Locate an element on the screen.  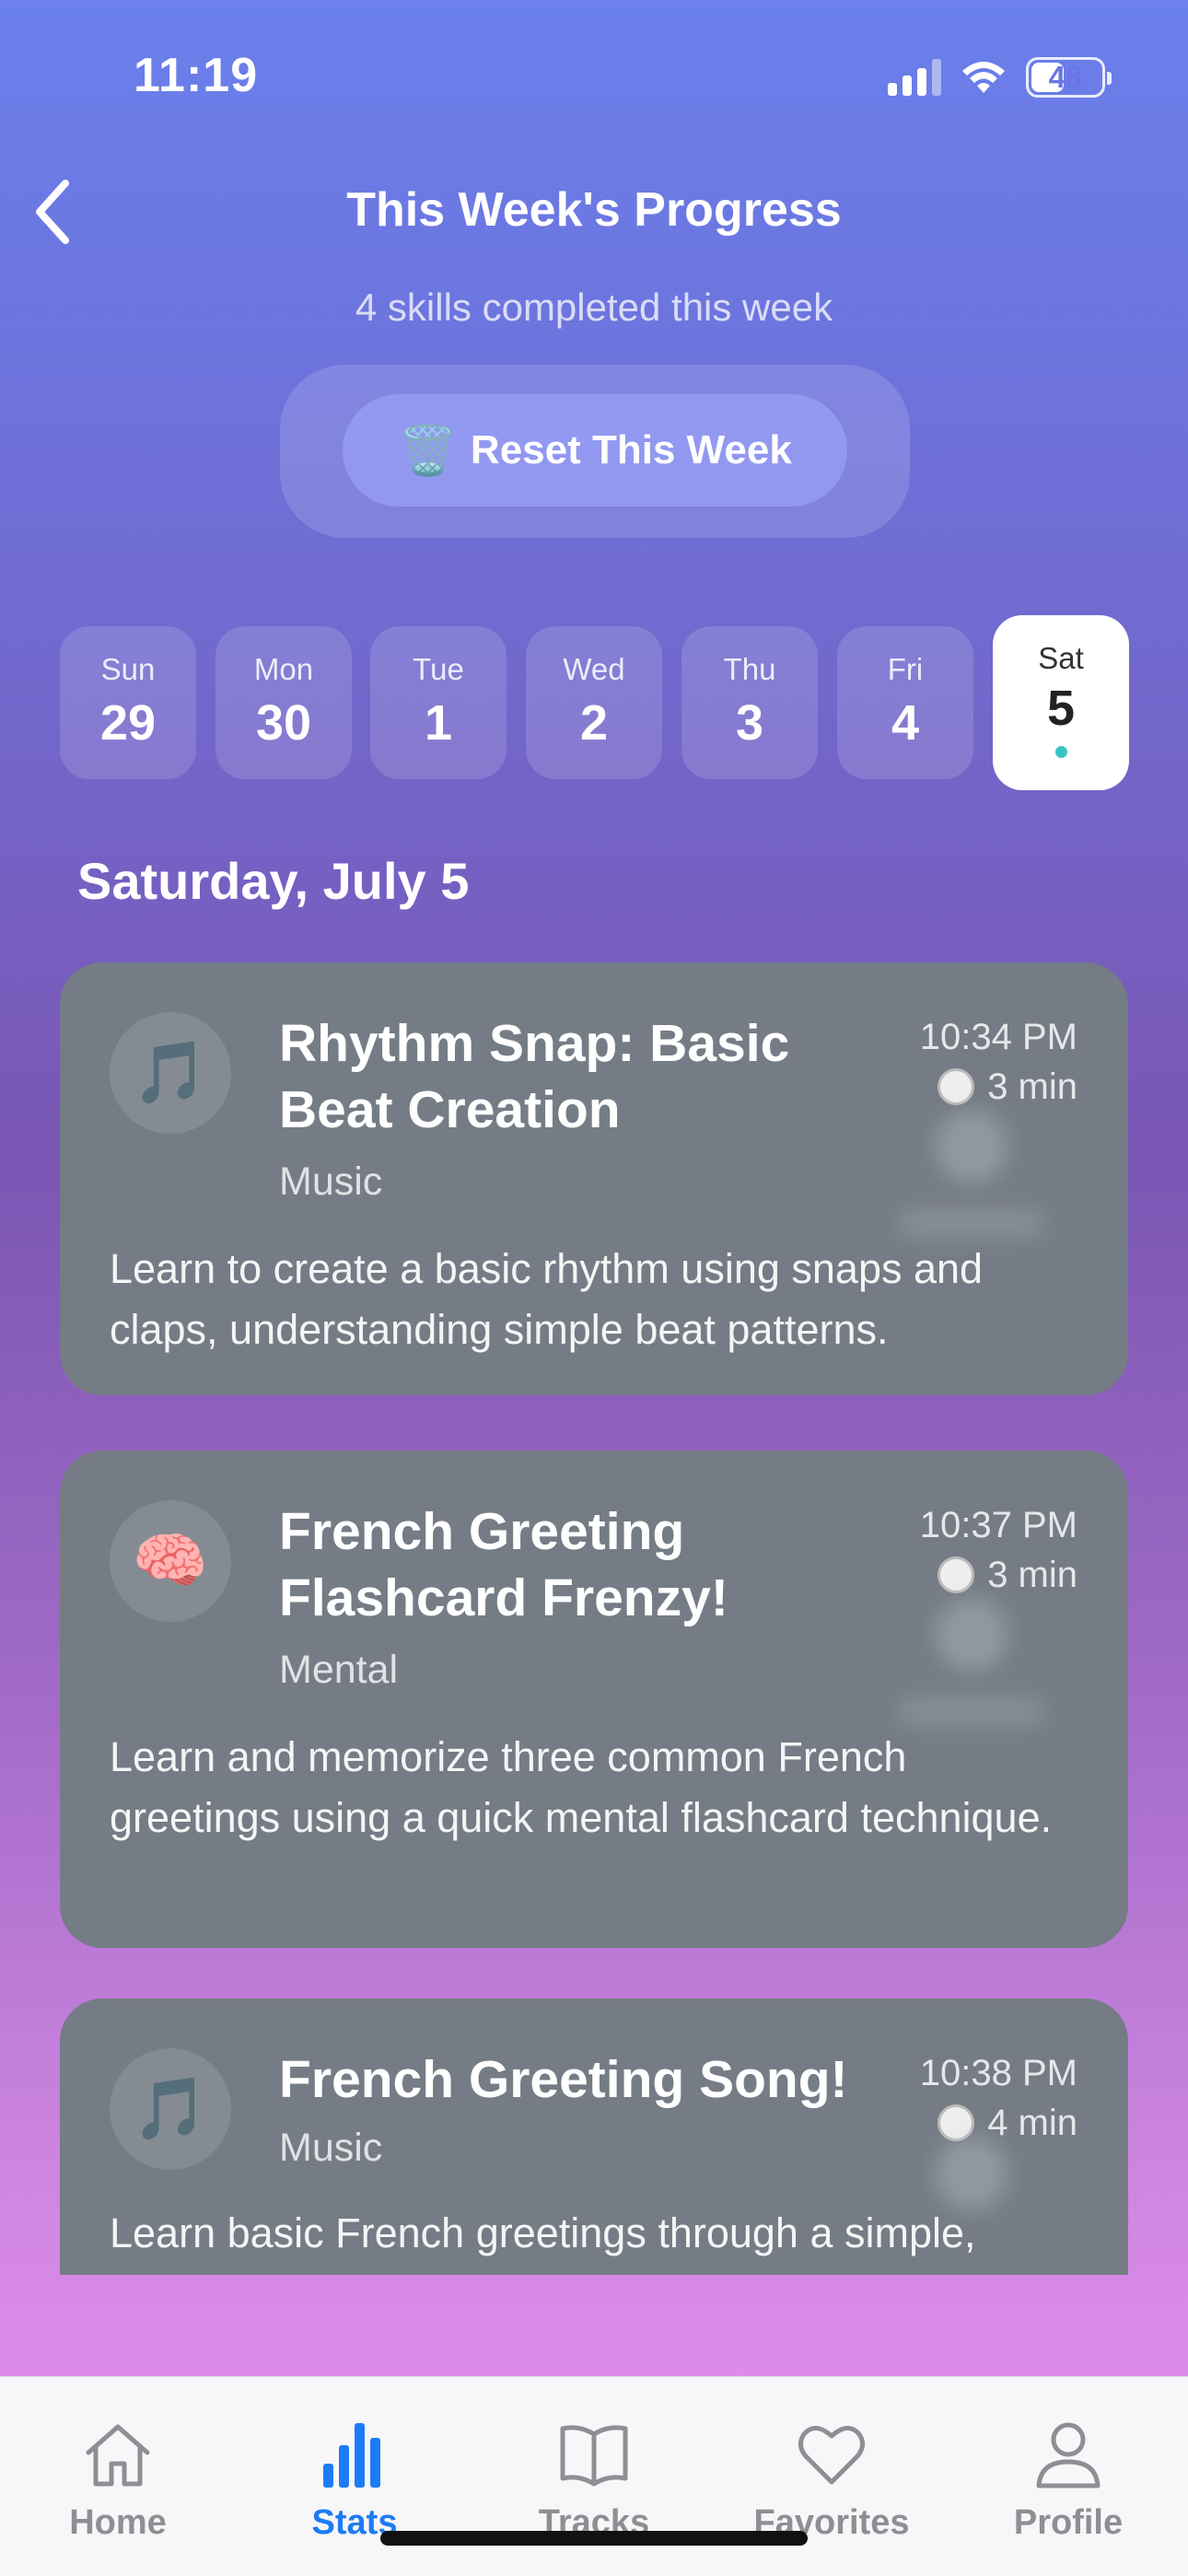
day-name: Thu is located at coordinates (749, 669).